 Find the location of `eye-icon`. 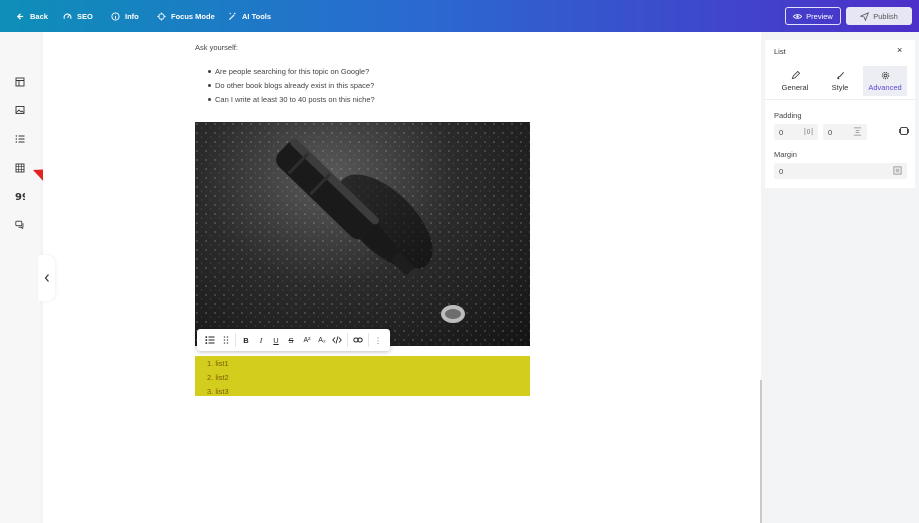

eye-icon is located at coordinates (798, 16).